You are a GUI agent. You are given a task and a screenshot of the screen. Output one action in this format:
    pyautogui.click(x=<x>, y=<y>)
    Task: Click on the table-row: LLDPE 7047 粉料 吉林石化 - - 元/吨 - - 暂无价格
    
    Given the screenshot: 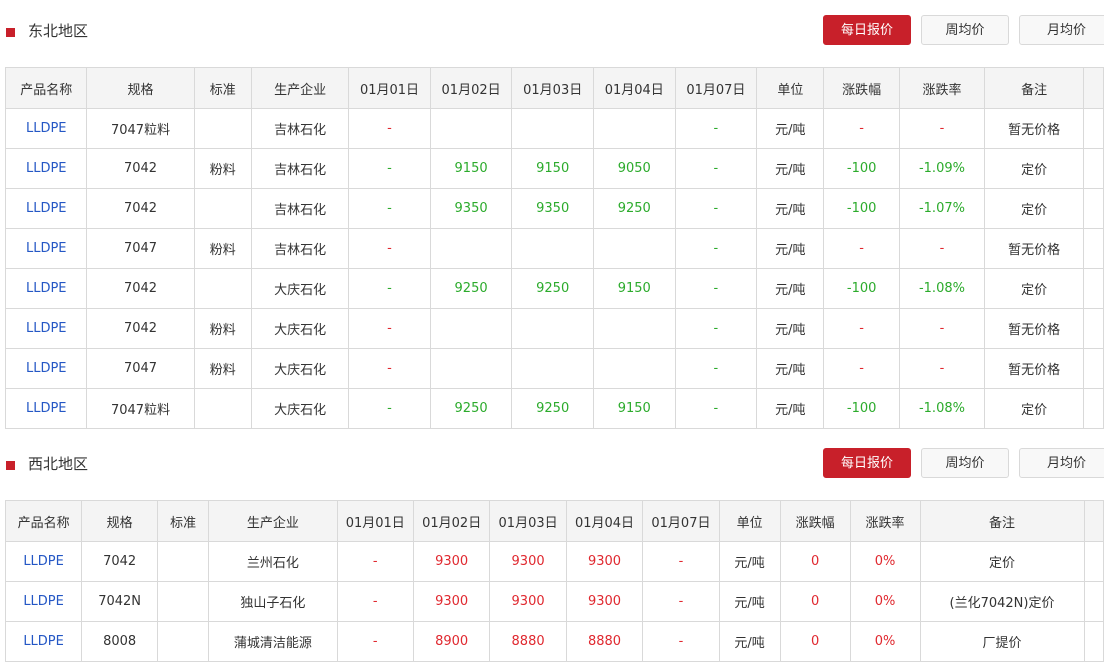 What is the action you would take?
    pyautogui.click(x=554, y=248)
    